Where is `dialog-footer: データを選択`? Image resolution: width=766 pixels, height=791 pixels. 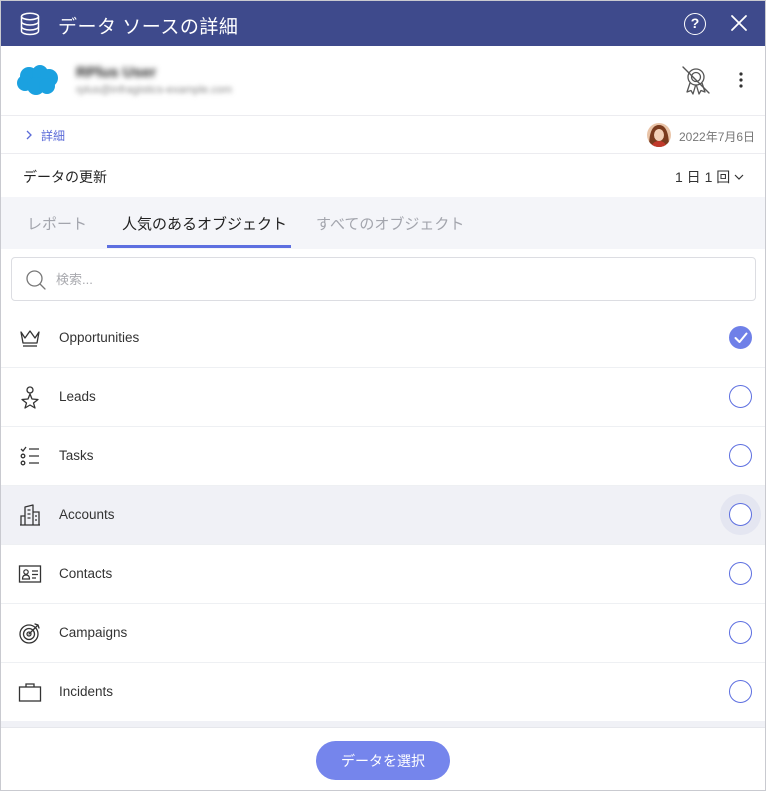
dialog-footer: データを選択 is located at coordinates (383, 758).